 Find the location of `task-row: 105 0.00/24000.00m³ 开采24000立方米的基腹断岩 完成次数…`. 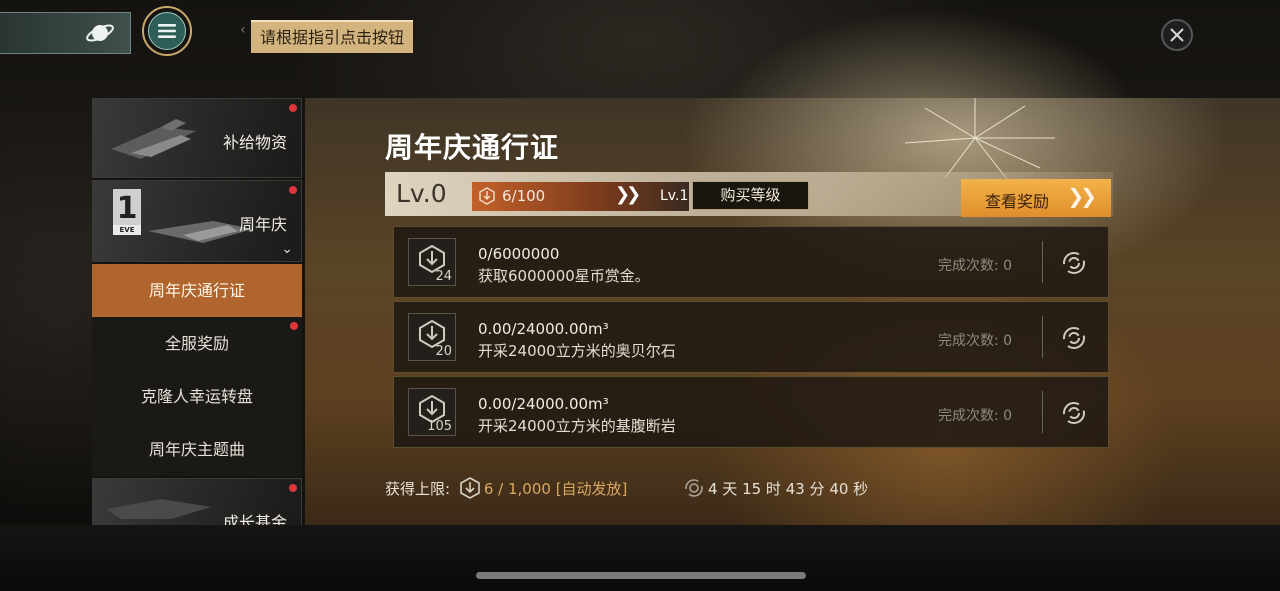

task-row: 105 0.00/24000.00m³ 开采24000立方米的基腹断岩 完成次数… is located at coordinates (751, 412).